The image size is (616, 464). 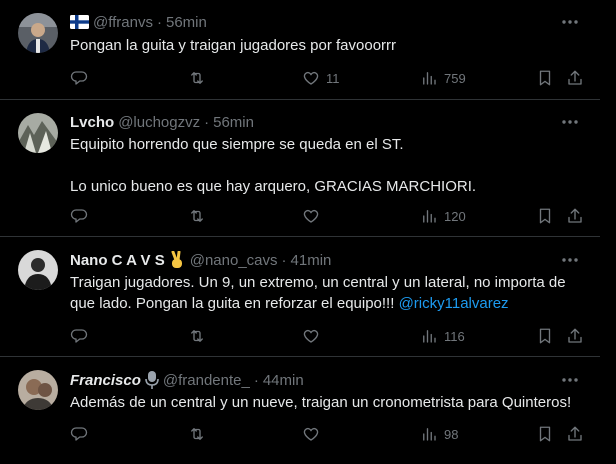 I want to click on view-count: 120, so click(x=455, y=216).